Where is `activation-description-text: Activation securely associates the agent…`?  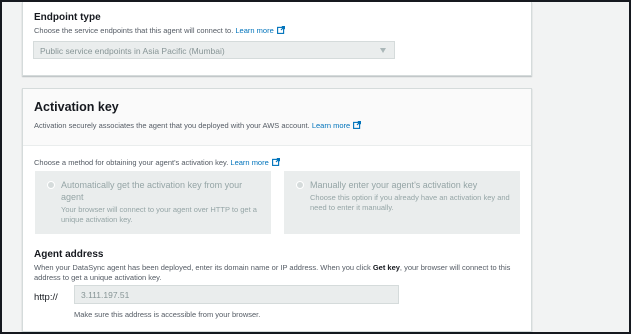
activation-description-text: Activation securely associates the agent… is located at coordinates (172, 125).